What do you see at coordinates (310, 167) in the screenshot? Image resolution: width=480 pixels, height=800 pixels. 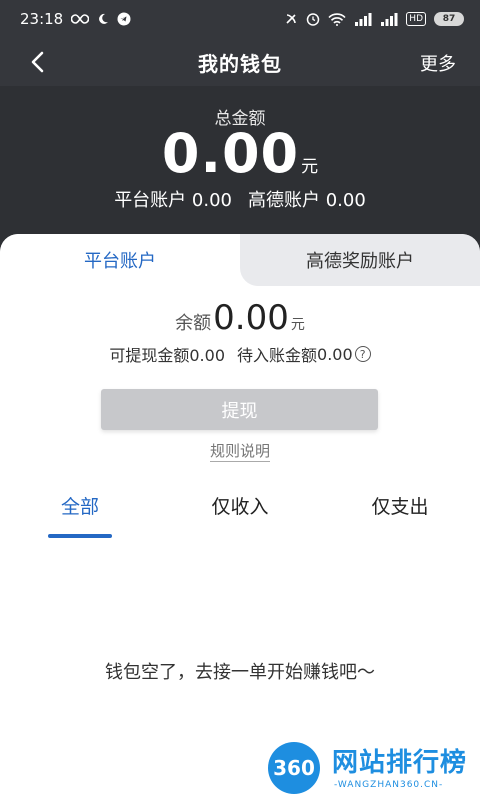 I see `total-unit: 元` at bounding box center [310, 167].